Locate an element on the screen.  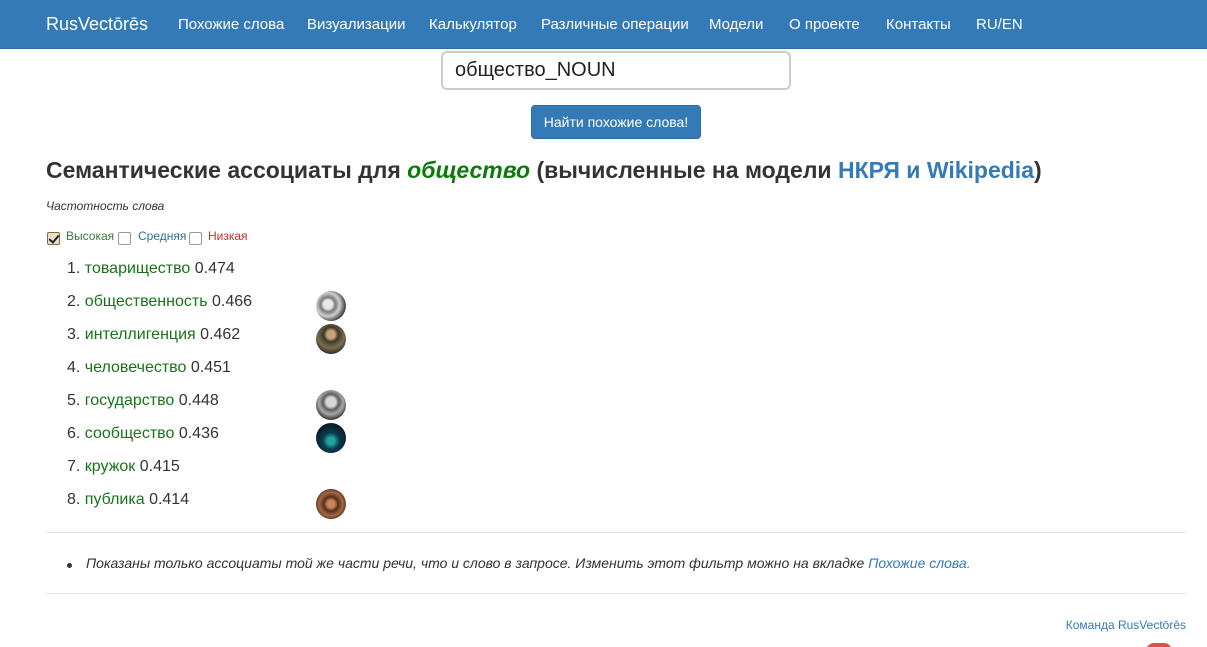
result-rank: 3. is located at coordinates (74, 334).